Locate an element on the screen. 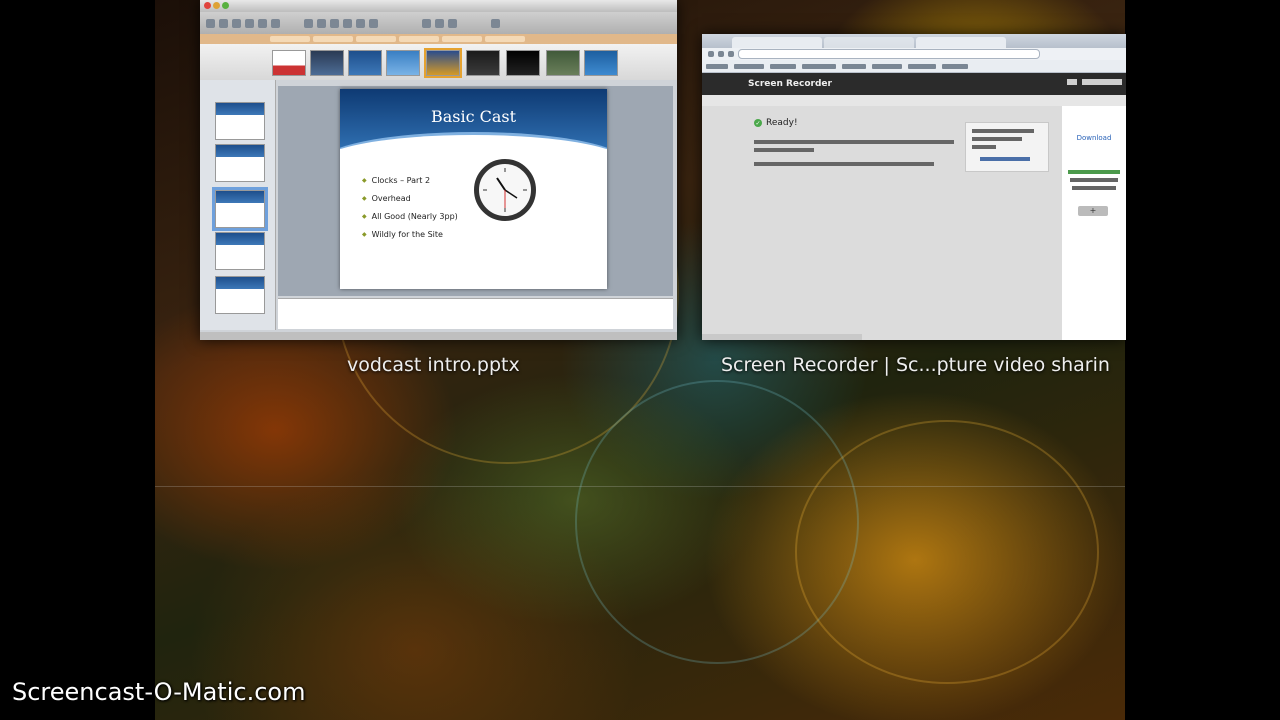 This screenshot has width=1280, height=720. page-content: ✓ Ready! is located at coordinates (882, 223).